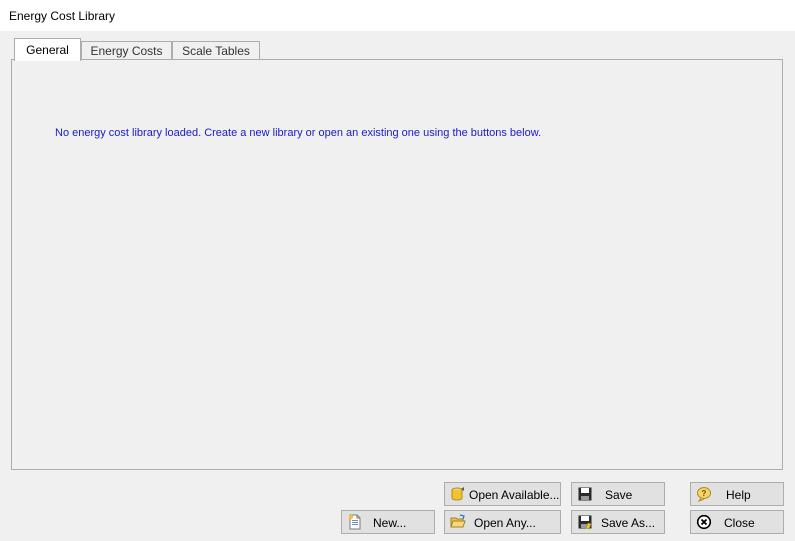 This screenshot has width=795, height=541. What do you see at coordinates (62, 16) in the screenshot?
I see `window-title: Energy Cost Library` at bounding box center [62, 16].